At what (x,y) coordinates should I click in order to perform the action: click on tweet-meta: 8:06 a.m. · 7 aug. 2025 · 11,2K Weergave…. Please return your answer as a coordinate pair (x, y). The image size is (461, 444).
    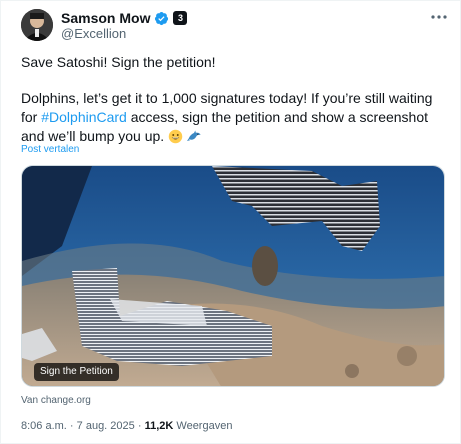
    Looking at the image, I should click on (126, 426).